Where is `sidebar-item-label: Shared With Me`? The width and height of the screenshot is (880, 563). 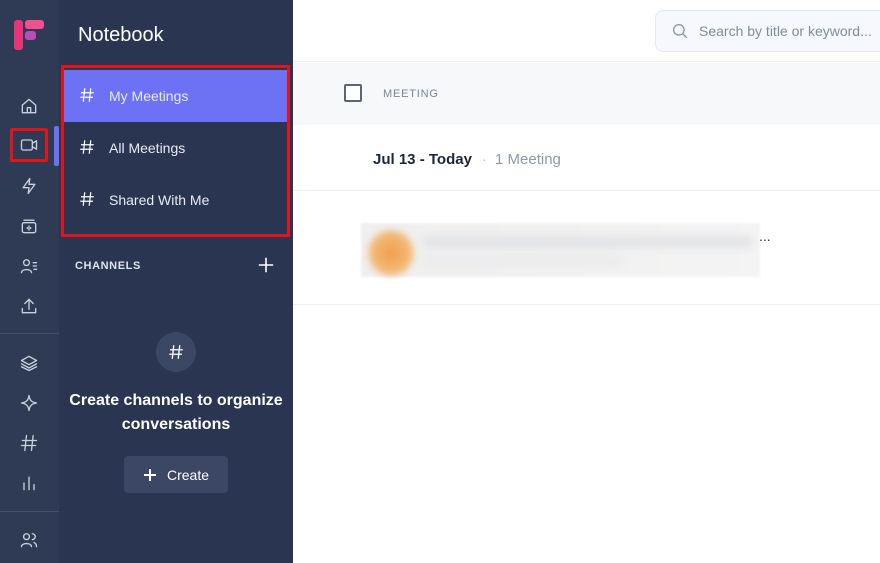
sidebar-item-label: Shared With Me is located at coordinates (159, 200).